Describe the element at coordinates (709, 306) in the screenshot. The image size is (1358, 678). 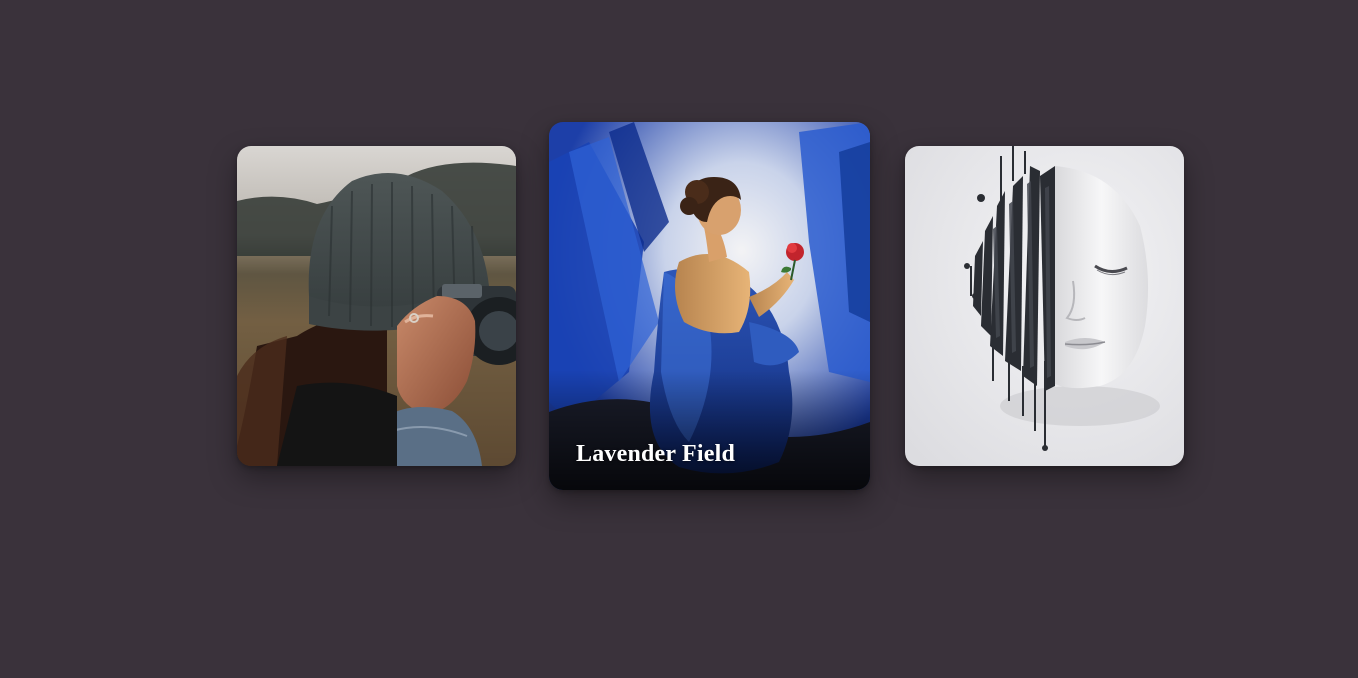
I see `gallery-card-lavender-field: Lavender Field` at that location.